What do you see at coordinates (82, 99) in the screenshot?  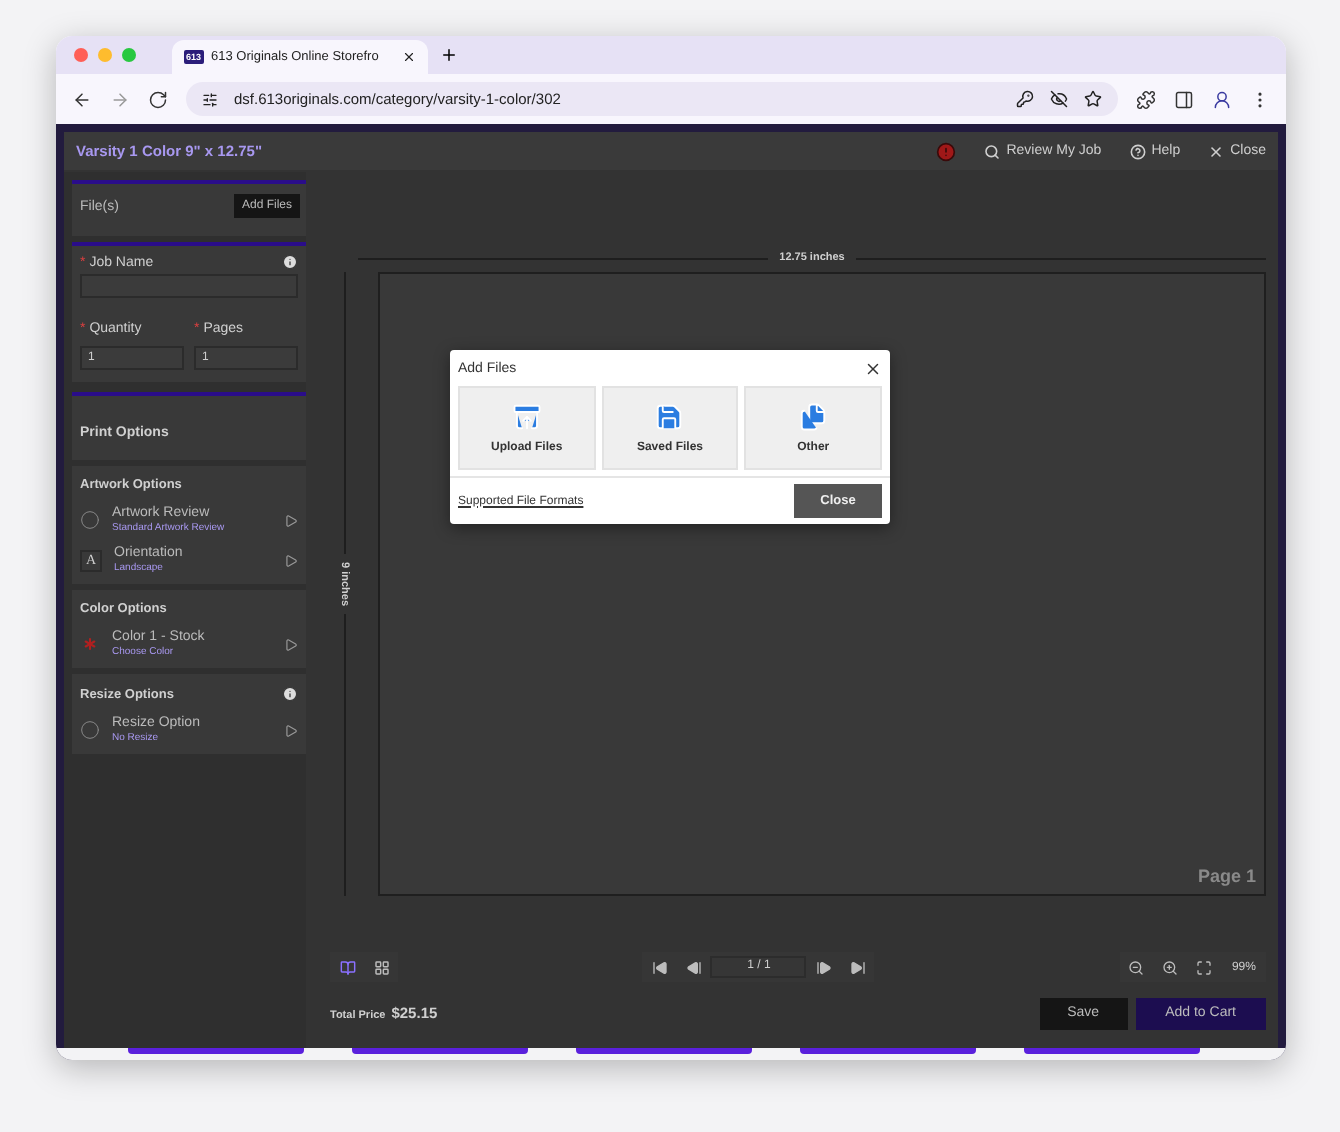 I see `back-icon` at bounding box center [82, 99].